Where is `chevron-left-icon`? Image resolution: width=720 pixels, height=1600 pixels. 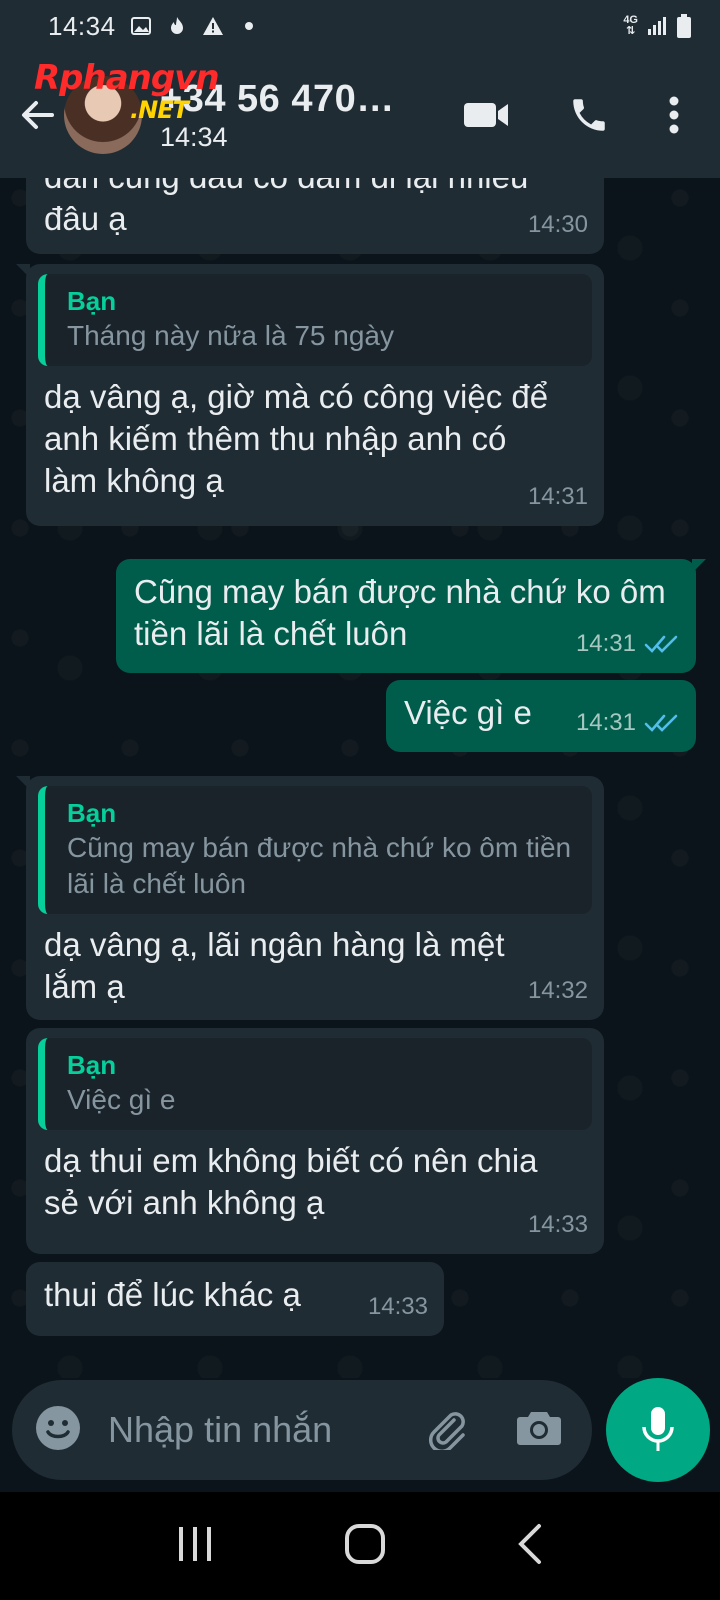
chevron-left-icon is located at coordinates (530, 1543).